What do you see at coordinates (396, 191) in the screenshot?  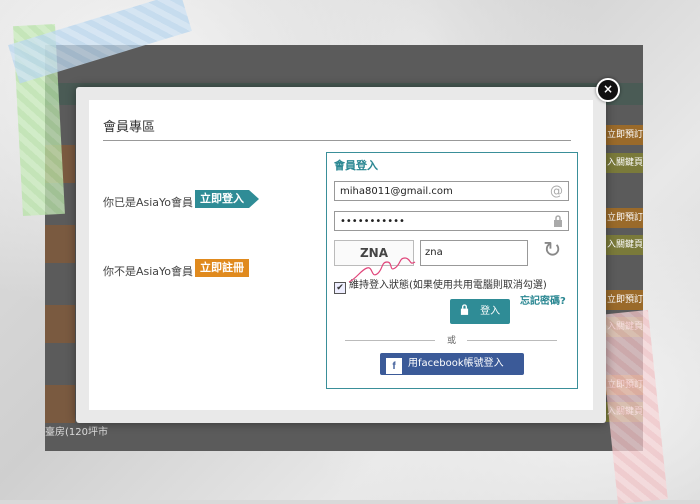 I see `email-value: miha8011@gmail.com` at bounding box center [396, 191].